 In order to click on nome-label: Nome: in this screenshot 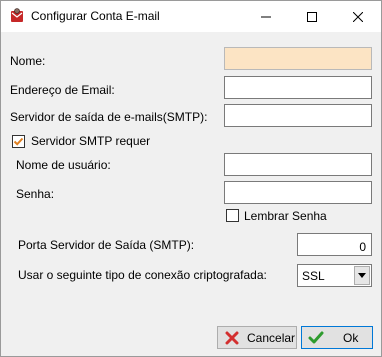, I will do `click(28, 61)`.